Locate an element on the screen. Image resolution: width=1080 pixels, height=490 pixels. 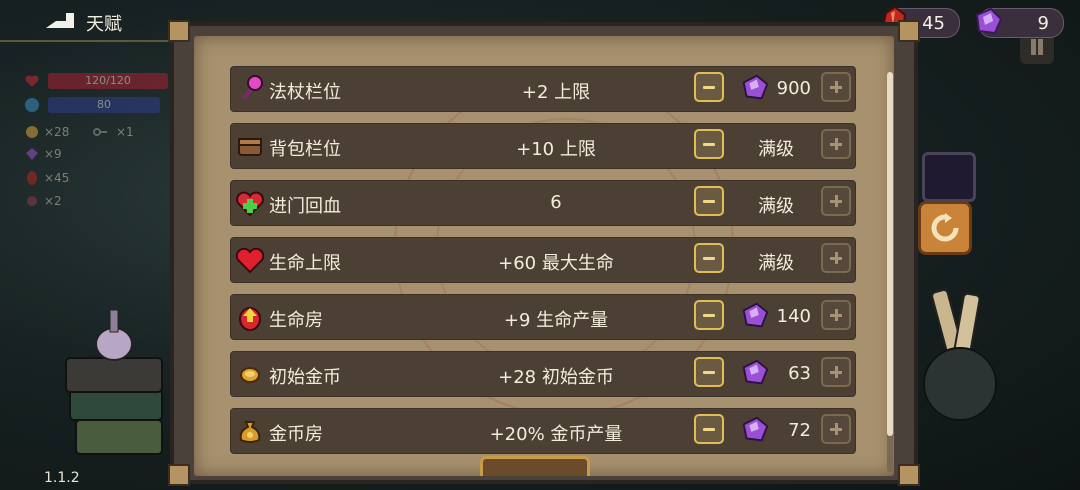
back-arrow-icon is located at coordinates (60, 20).